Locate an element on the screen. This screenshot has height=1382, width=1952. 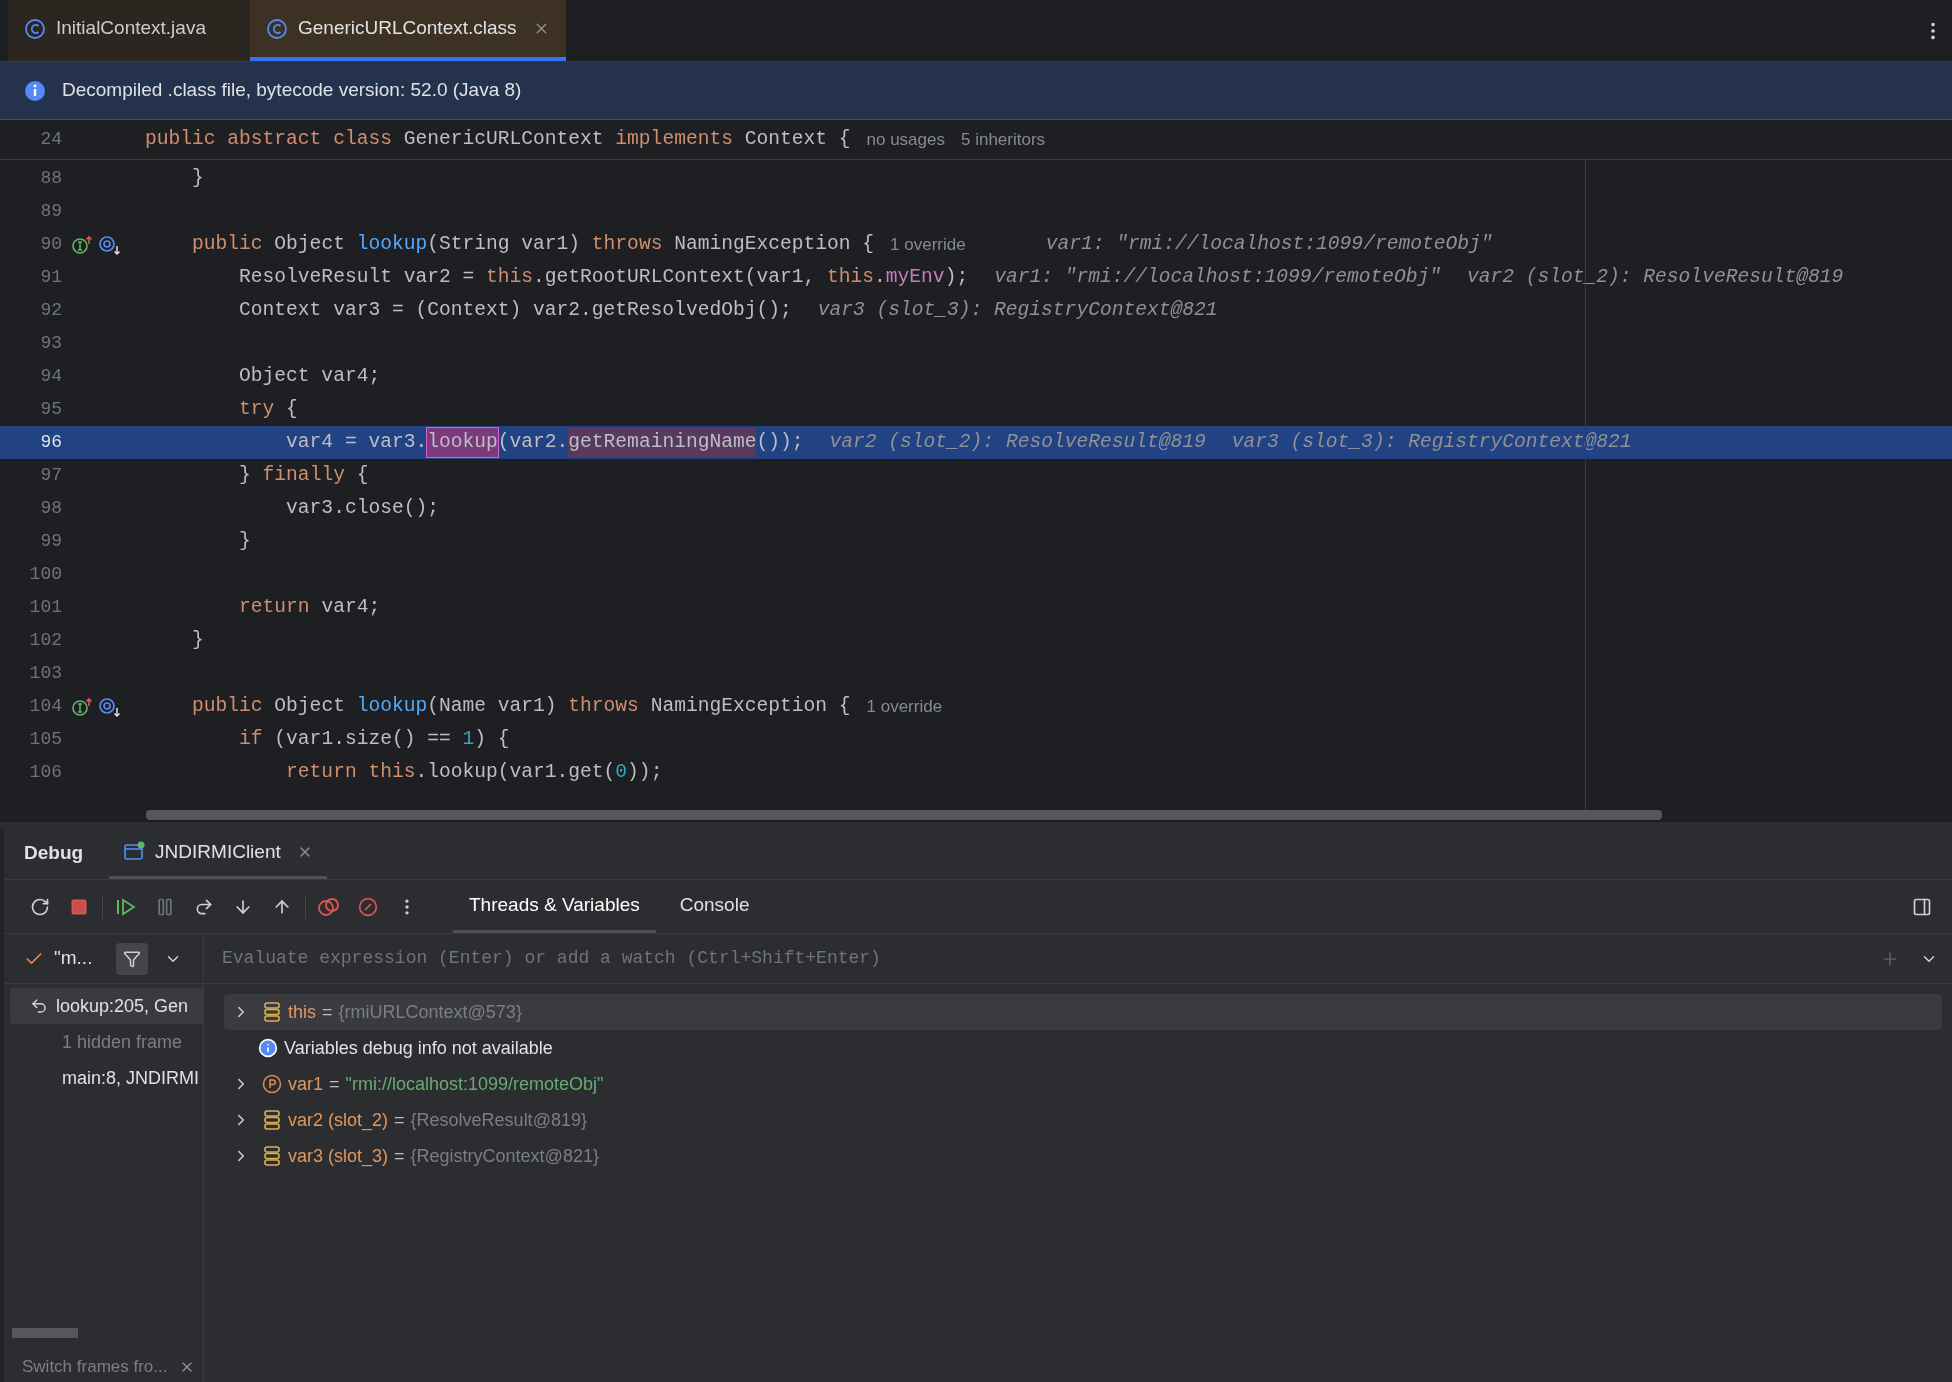
info-icon is located at coordinates (35, 90).